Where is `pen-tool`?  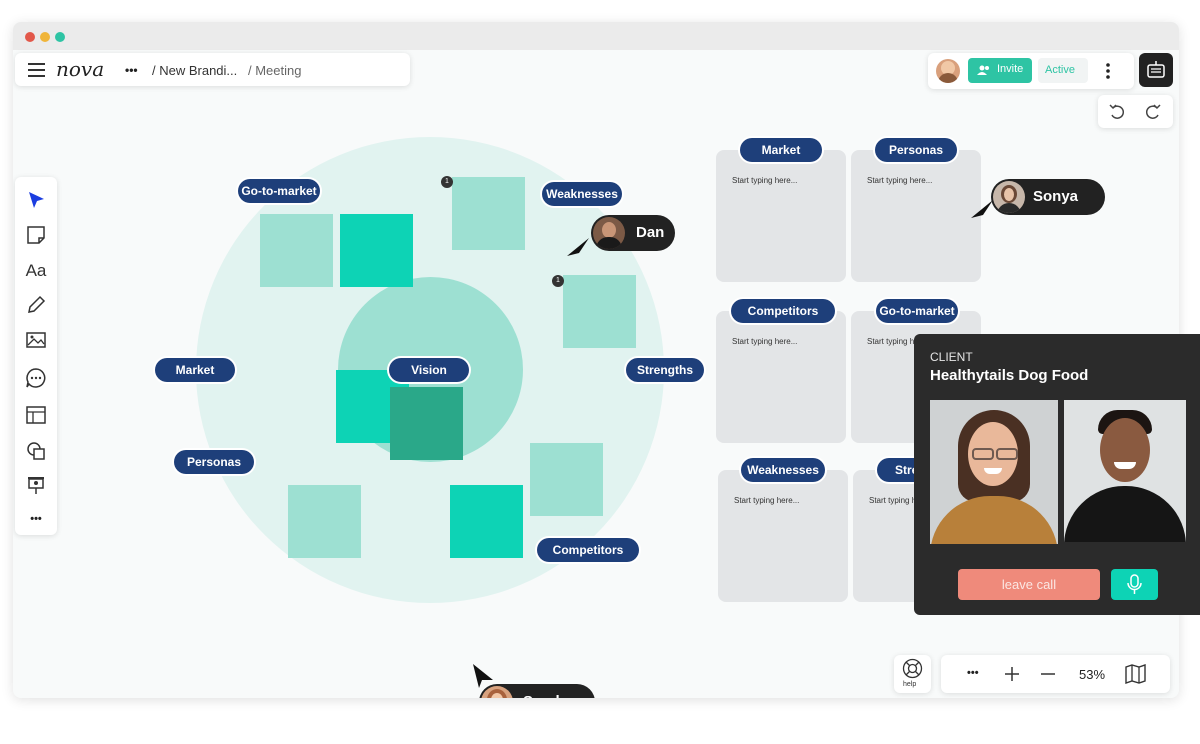
pen-tool is located at coordinates (36, 305).